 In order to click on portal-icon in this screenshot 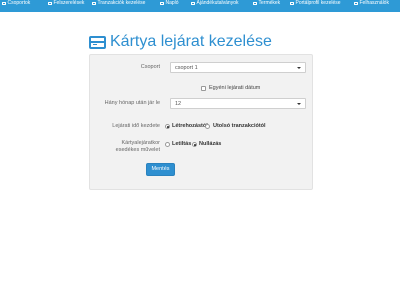, I will do `click(292, 3)`.